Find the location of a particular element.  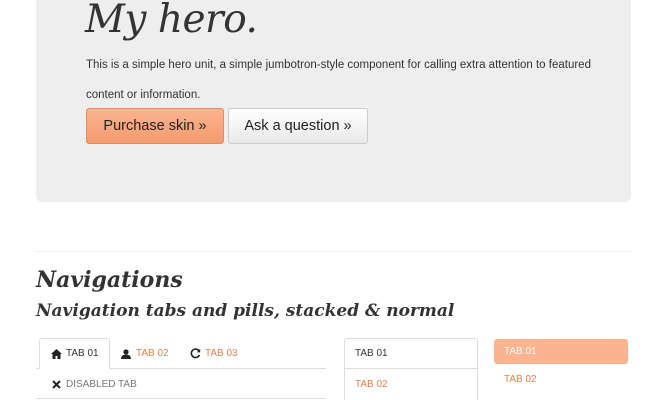

refresh-icon is located at coordinates (195, 353).